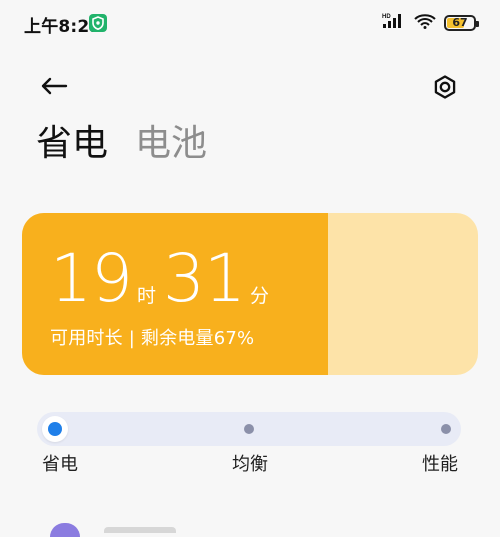 This screenshot has height=537, width=500. What do you see at coordinates (140, 530) in the screenshot?
I see `partial-list-text` at bounding box center [140, 530].